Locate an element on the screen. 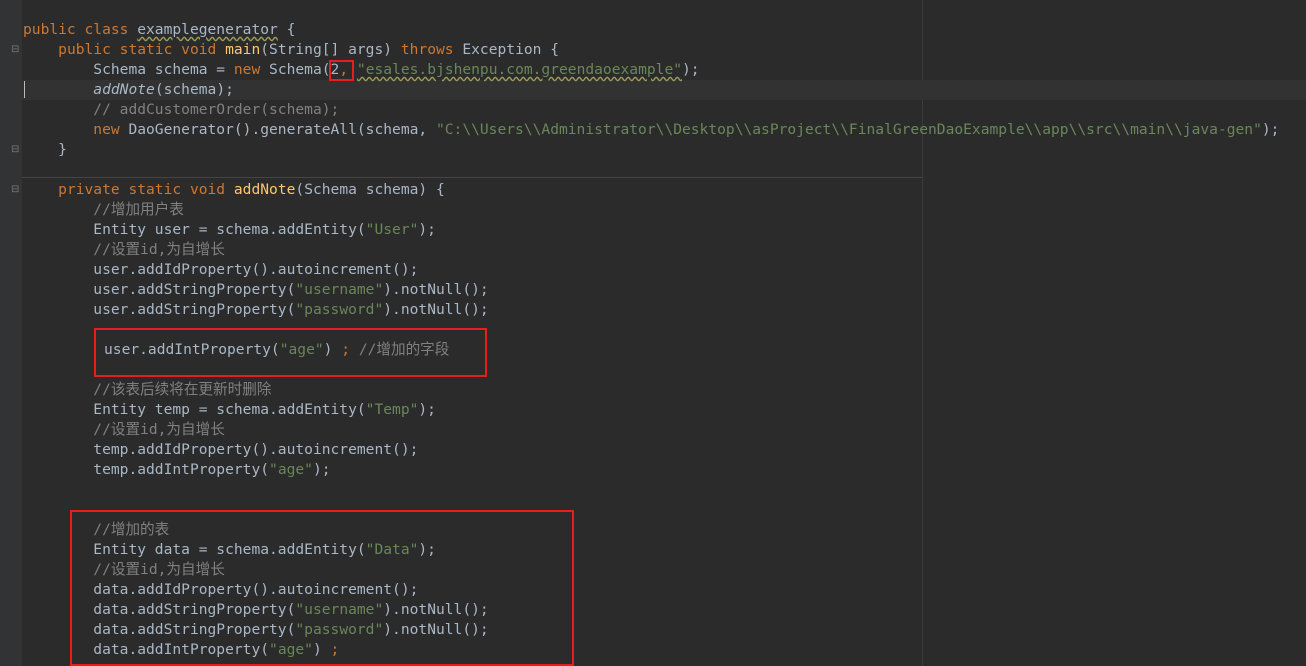 Image resolution: width=1306 pixels, height=666 pixels. version-highlight-box is located at coordinates (341, 70).